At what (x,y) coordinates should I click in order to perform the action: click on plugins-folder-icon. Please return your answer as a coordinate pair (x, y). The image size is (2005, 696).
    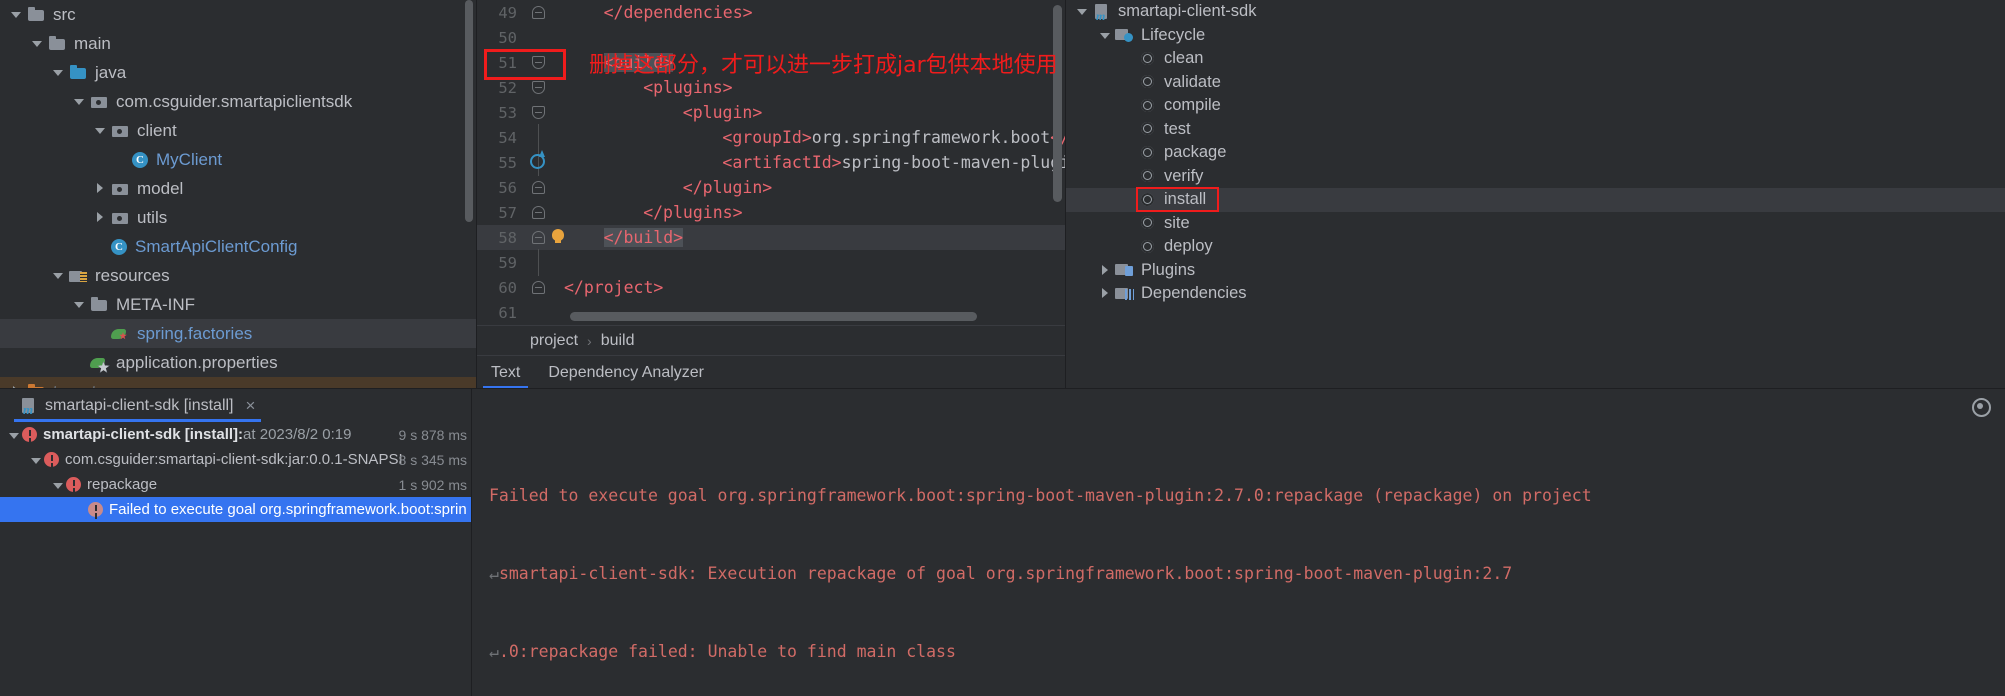
    Looking at the image, I should click on (1125, 270).